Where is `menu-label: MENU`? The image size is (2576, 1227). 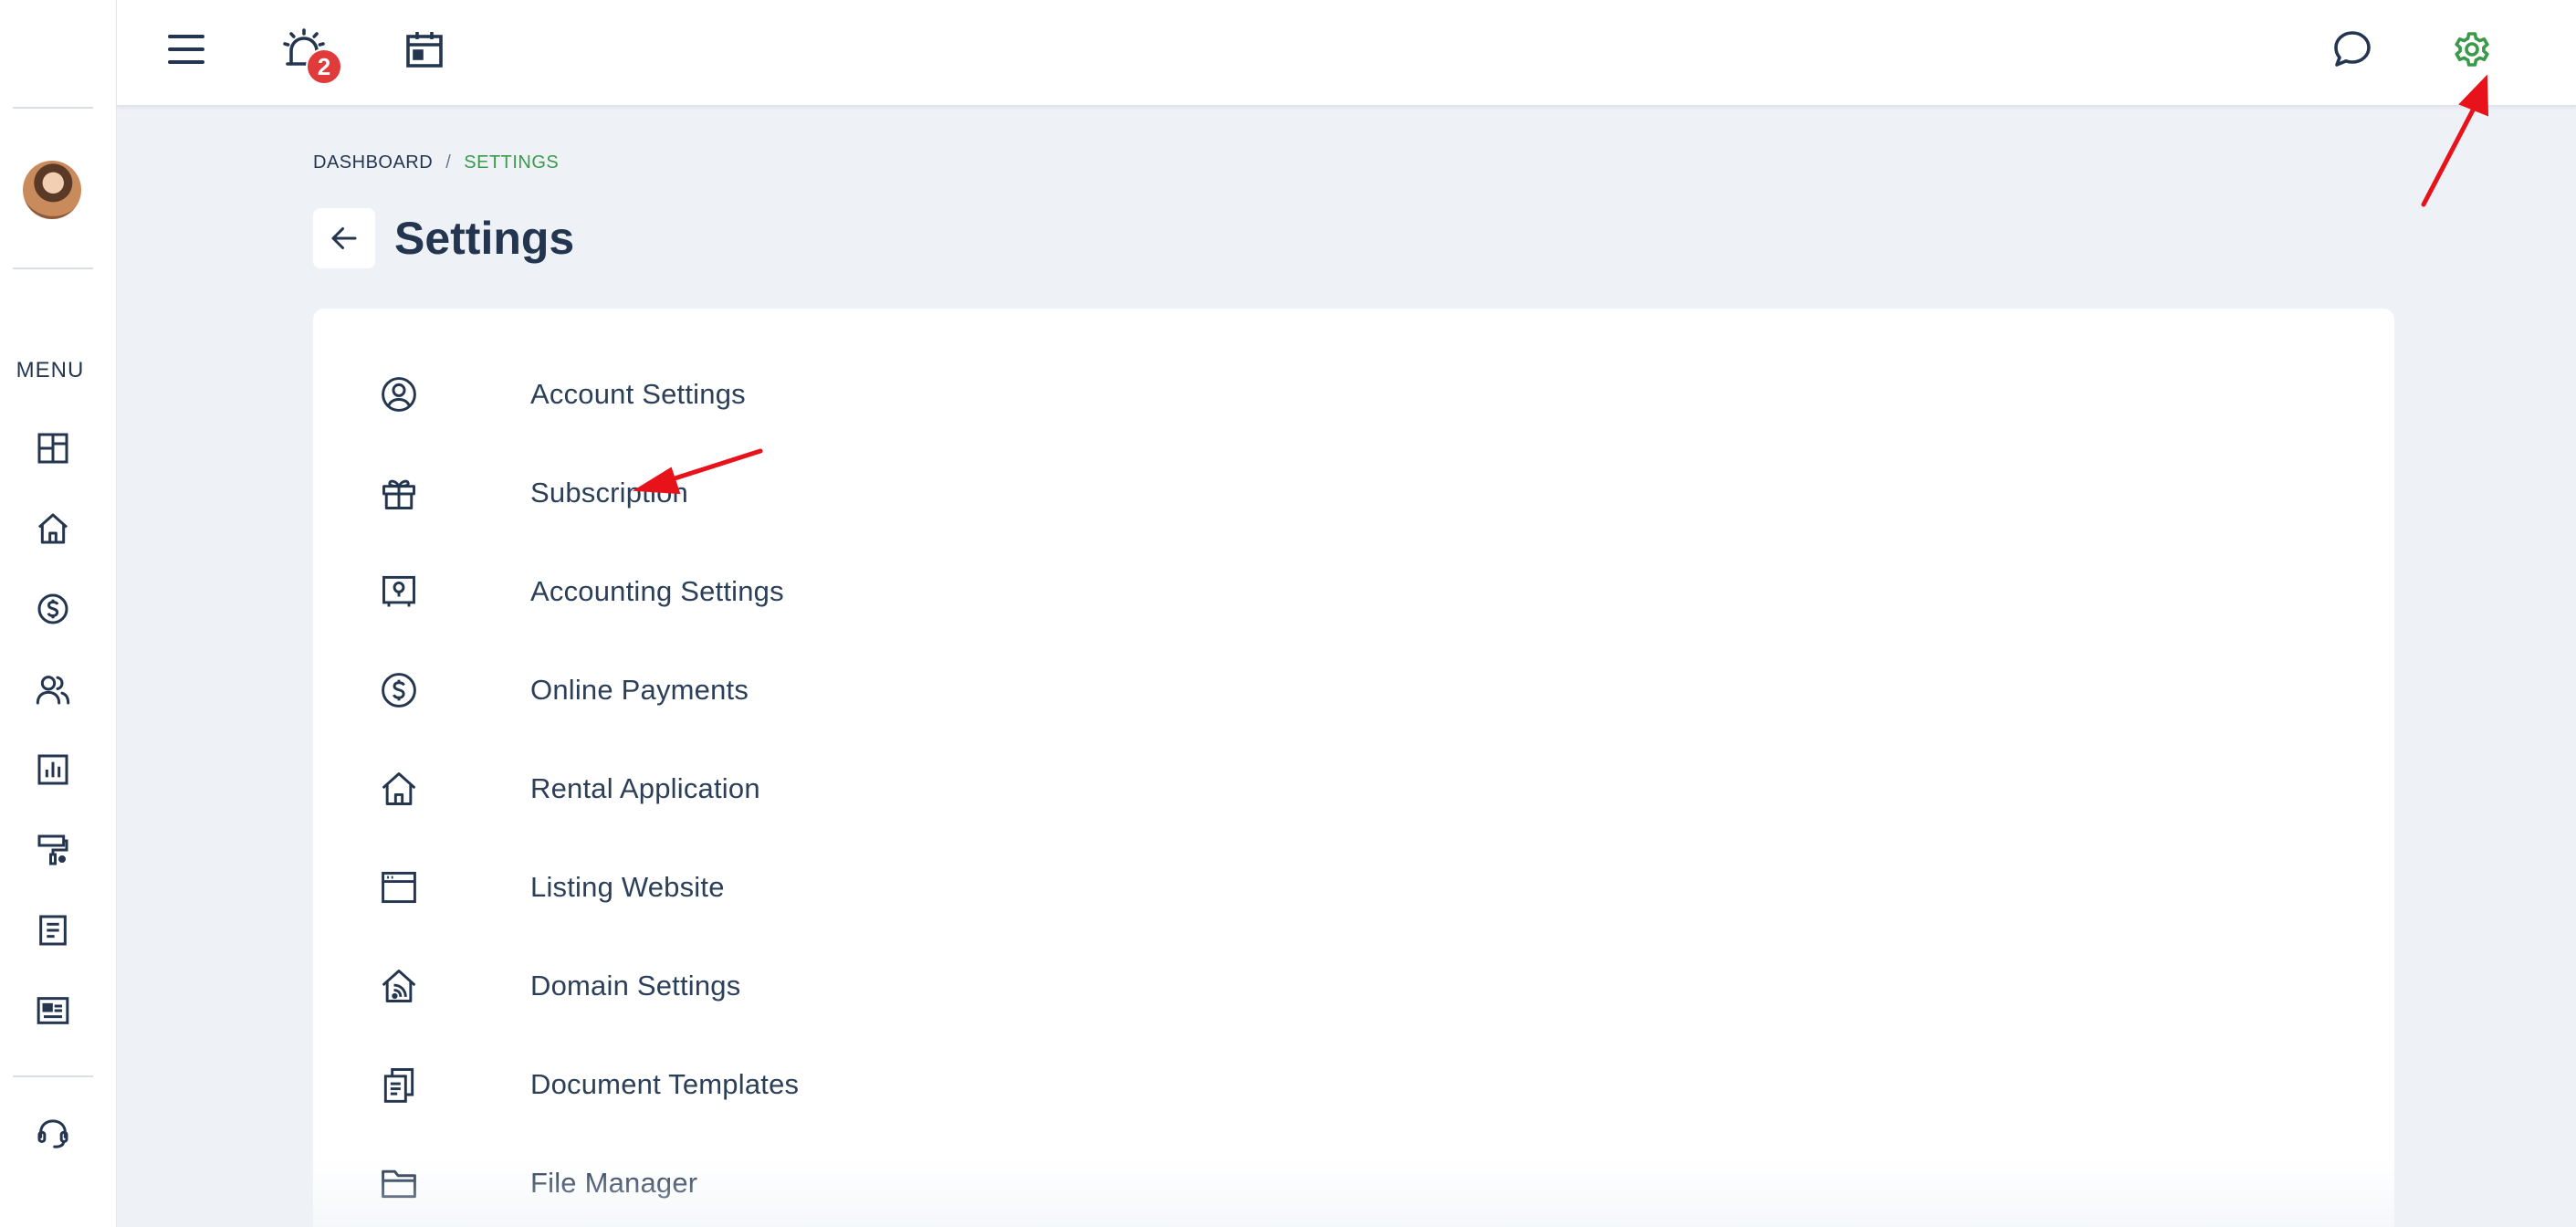
menu-label: MENU is located at coordinates (51, 370).